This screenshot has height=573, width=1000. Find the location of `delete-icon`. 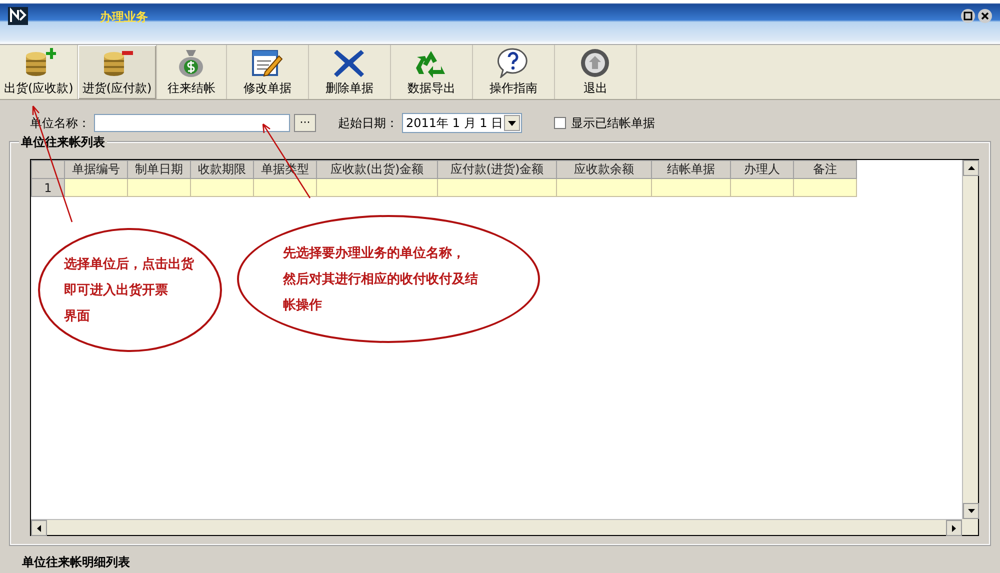

delete-icon is located at coordinates (349, 63).